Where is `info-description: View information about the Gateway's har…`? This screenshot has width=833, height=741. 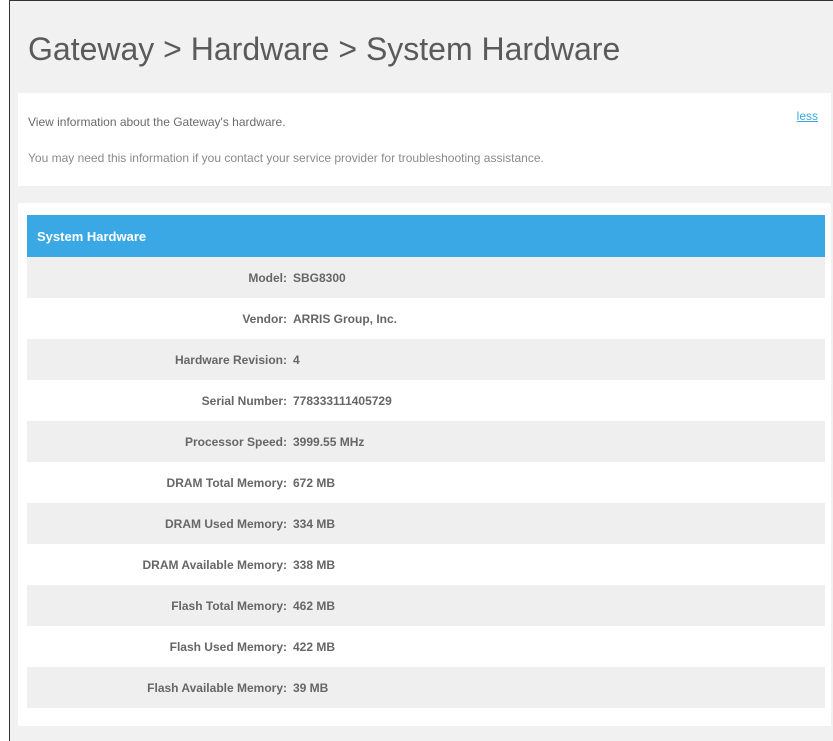
info-description: View information about the Gateway's har… is located at coordinates (157, 122).